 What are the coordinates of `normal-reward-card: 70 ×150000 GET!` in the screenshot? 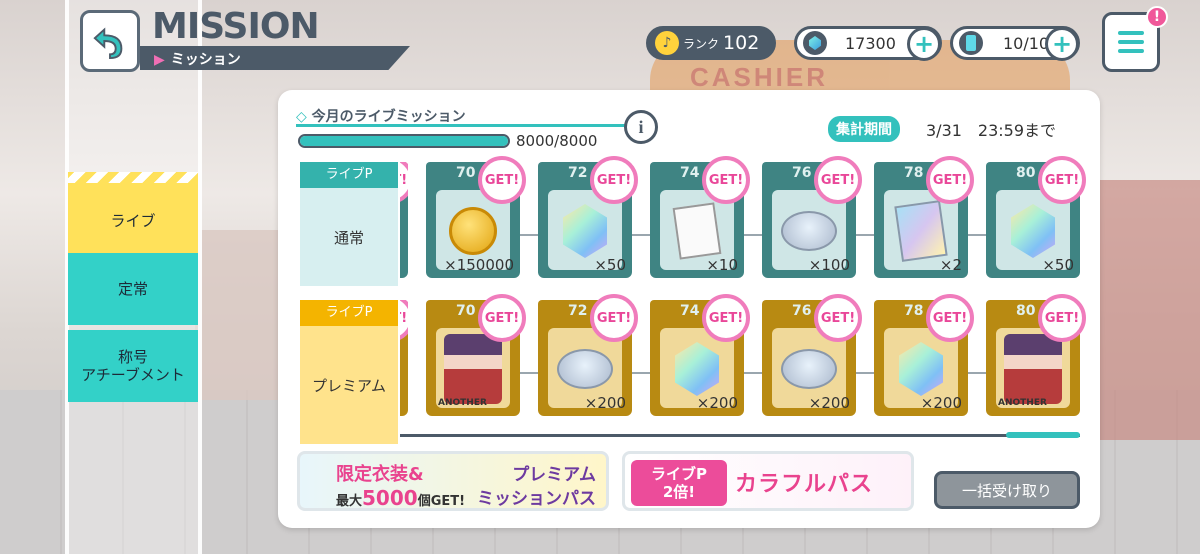 It's located at (476, 217).